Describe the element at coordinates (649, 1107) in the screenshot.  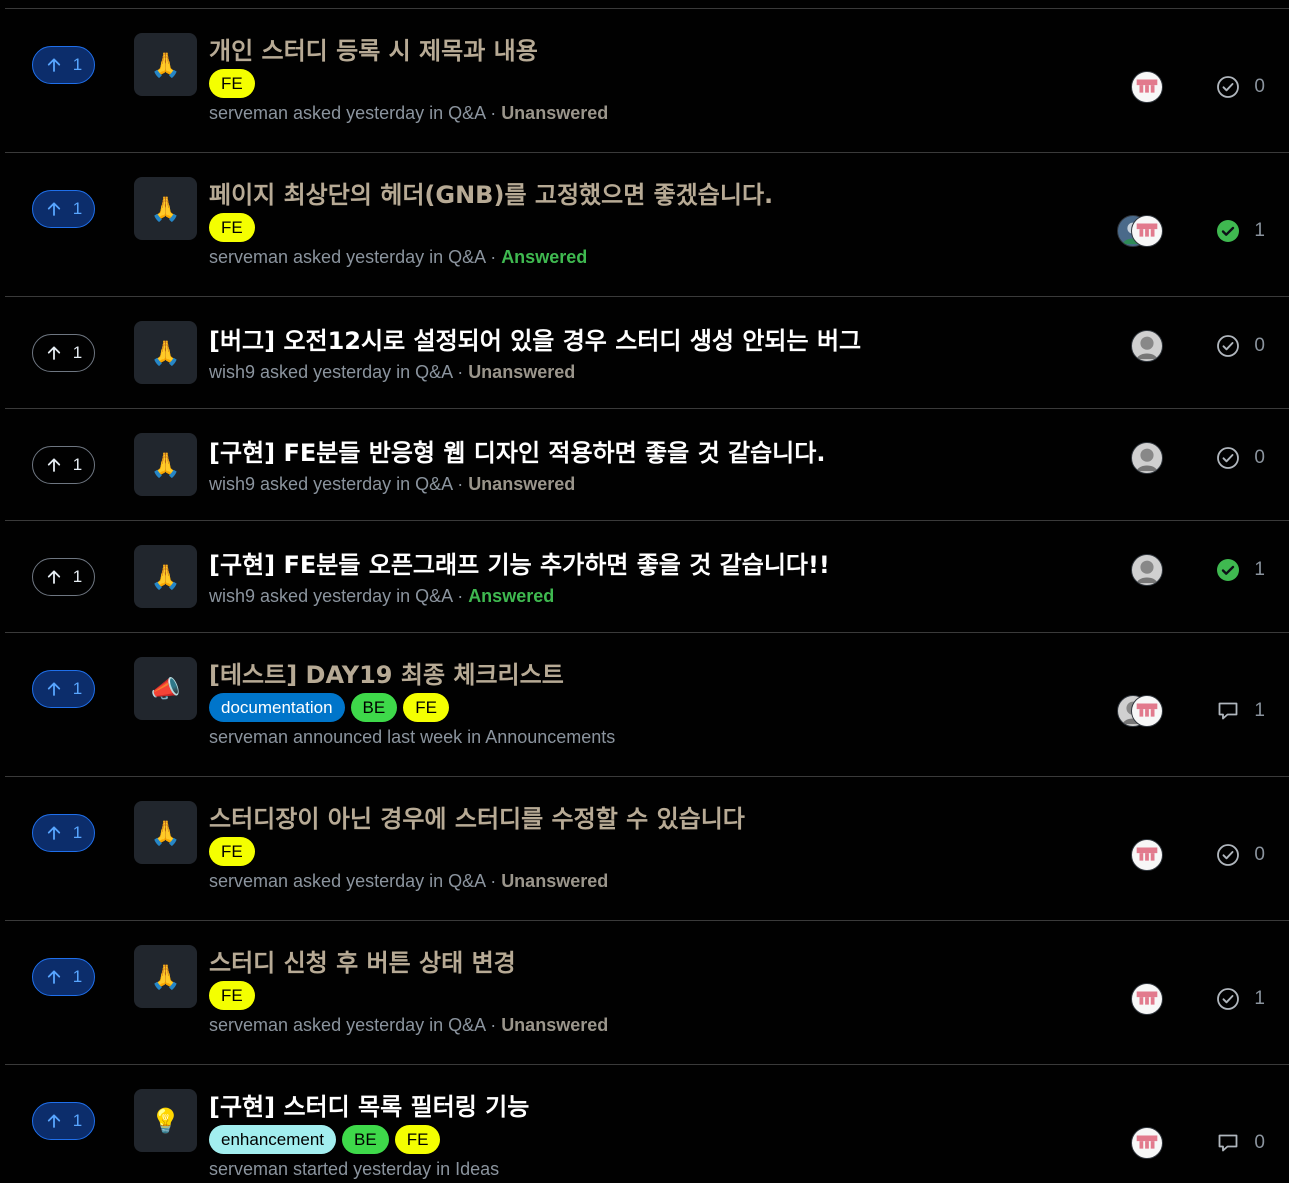
I see `discussion-title-link: [구현] 스터디 목록 필터링 기능` at that location.